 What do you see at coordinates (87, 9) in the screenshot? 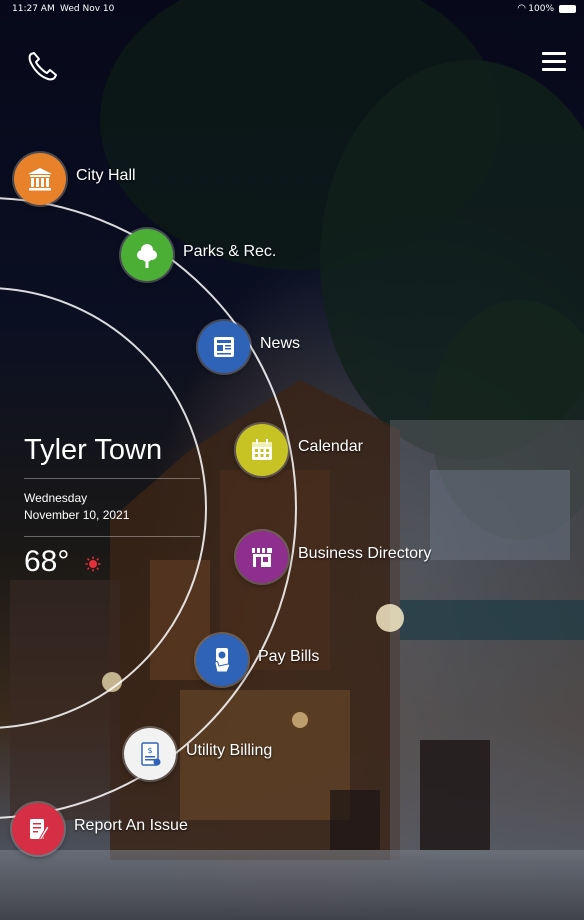
I see `status-date: Wed Nov 10` at bounding box center [87, 9].